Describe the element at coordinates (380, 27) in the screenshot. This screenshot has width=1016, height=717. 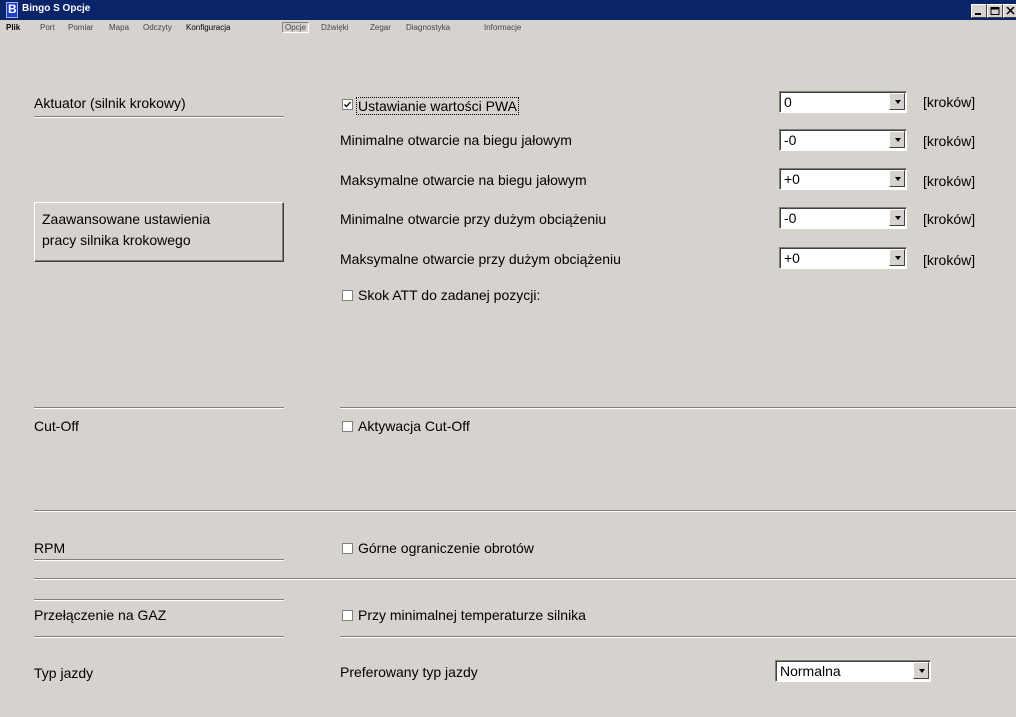
I see `menu-item-zegar: Zegar` at that location.